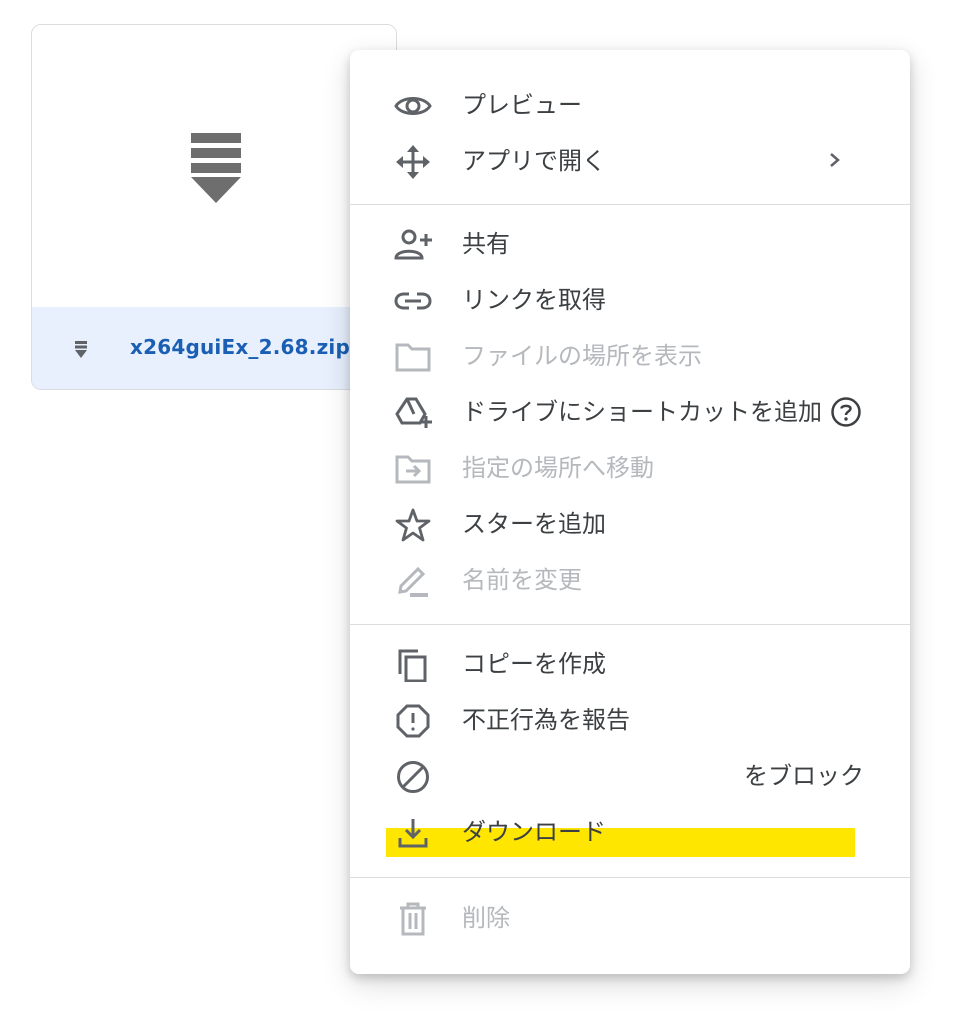 This screenshot has height=1035, width=954. What do you see at coordinates (534, 664) in the screenshot?
I see `menu-item-label: コピーを作成` at bounding box center [534, 664].